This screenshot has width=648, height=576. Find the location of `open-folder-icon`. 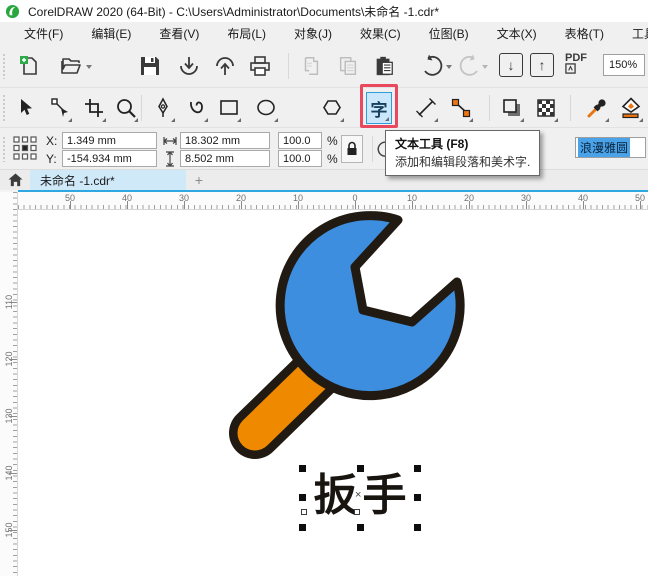

open-folder-icon is located at coordinates (71, 66).